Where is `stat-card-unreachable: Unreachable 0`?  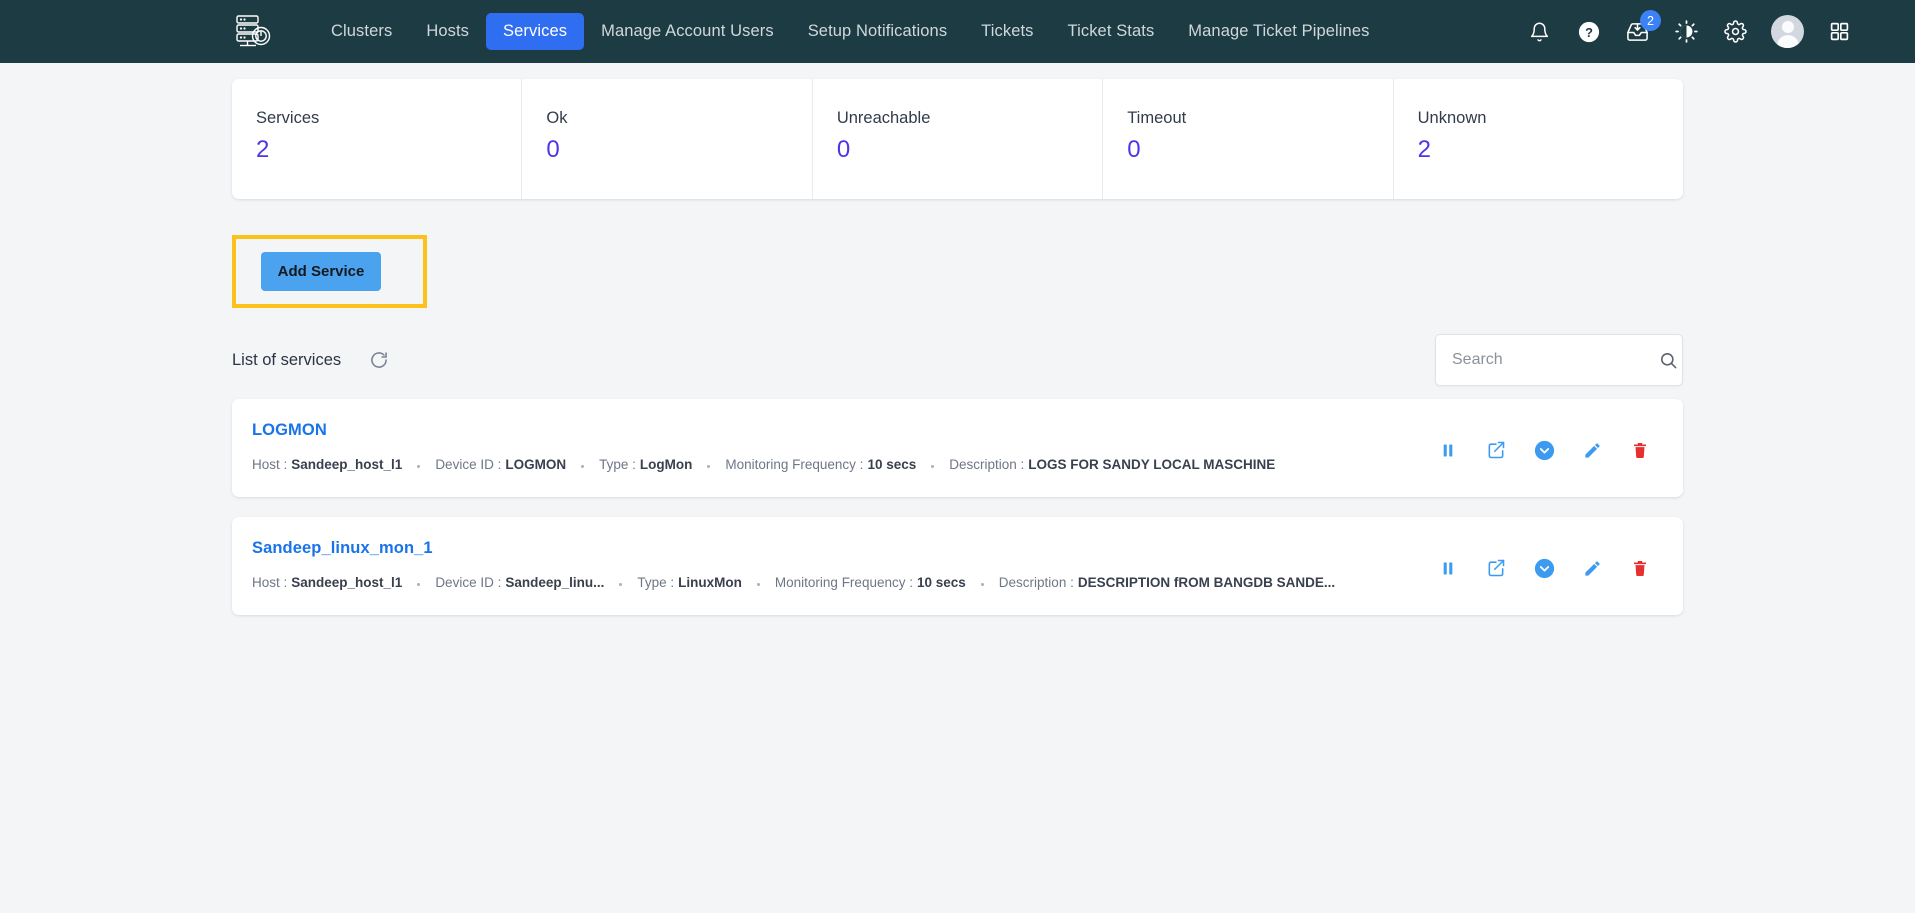 stat-card-unreachable: Unreachable 0 is located at coordinates (958, 139).